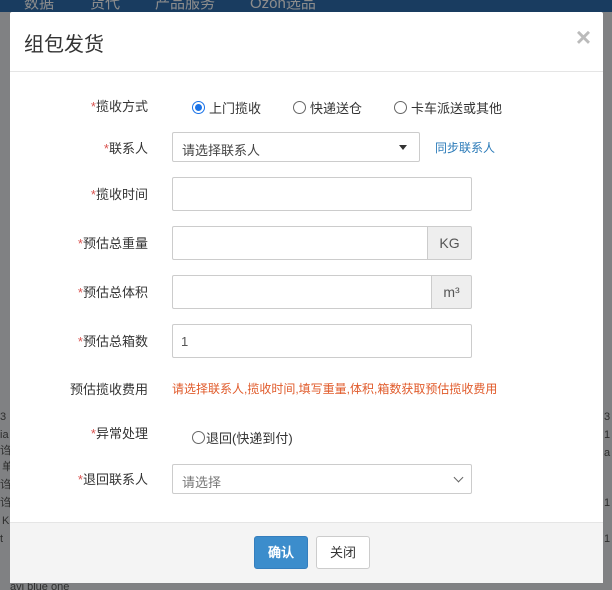 The height and width of the screenshot is (590, 612). What do you see at coordinates (185, 341) in the screenshot?
I see `total-boxes-value: 1` at bounding box center [185, 341].